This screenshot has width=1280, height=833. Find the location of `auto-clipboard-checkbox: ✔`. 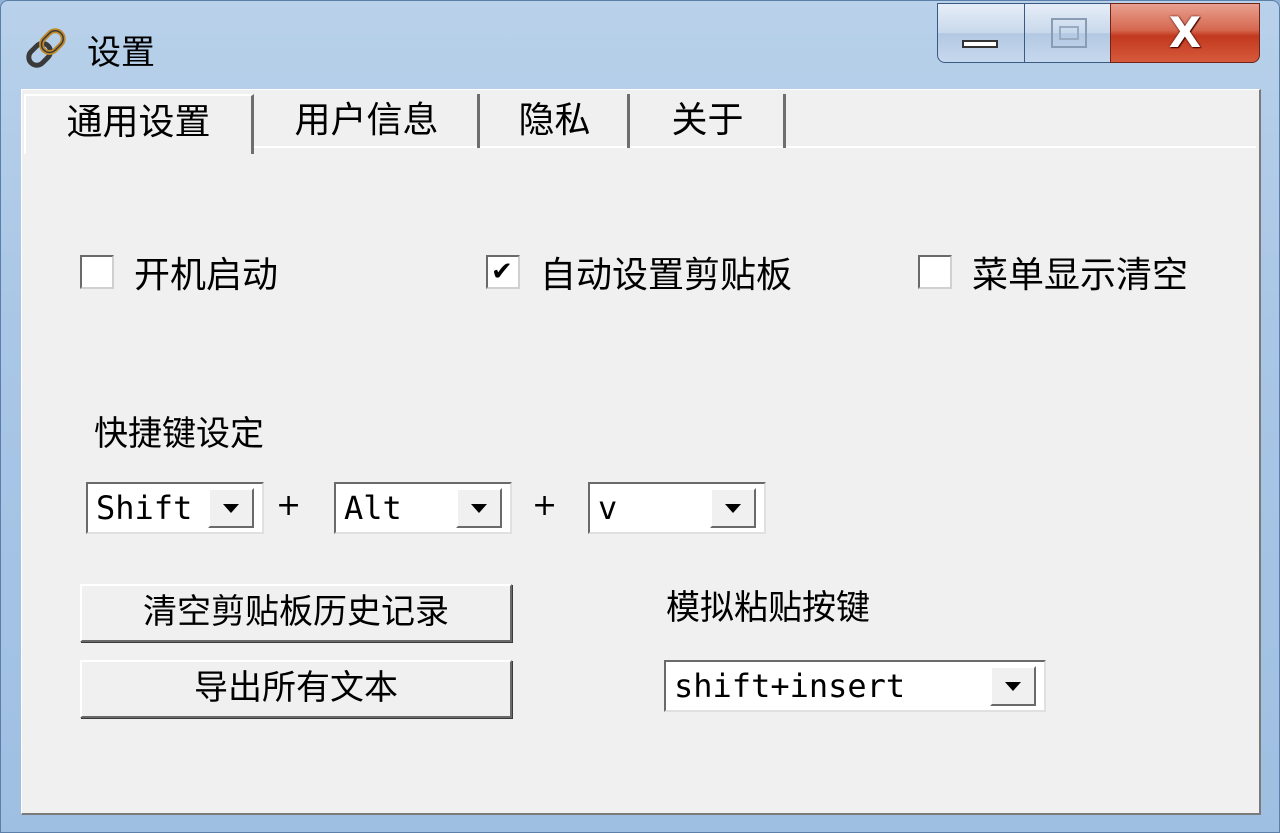

auto-clipboard-checkbox: ✔ is located at coordinates (503, 272).